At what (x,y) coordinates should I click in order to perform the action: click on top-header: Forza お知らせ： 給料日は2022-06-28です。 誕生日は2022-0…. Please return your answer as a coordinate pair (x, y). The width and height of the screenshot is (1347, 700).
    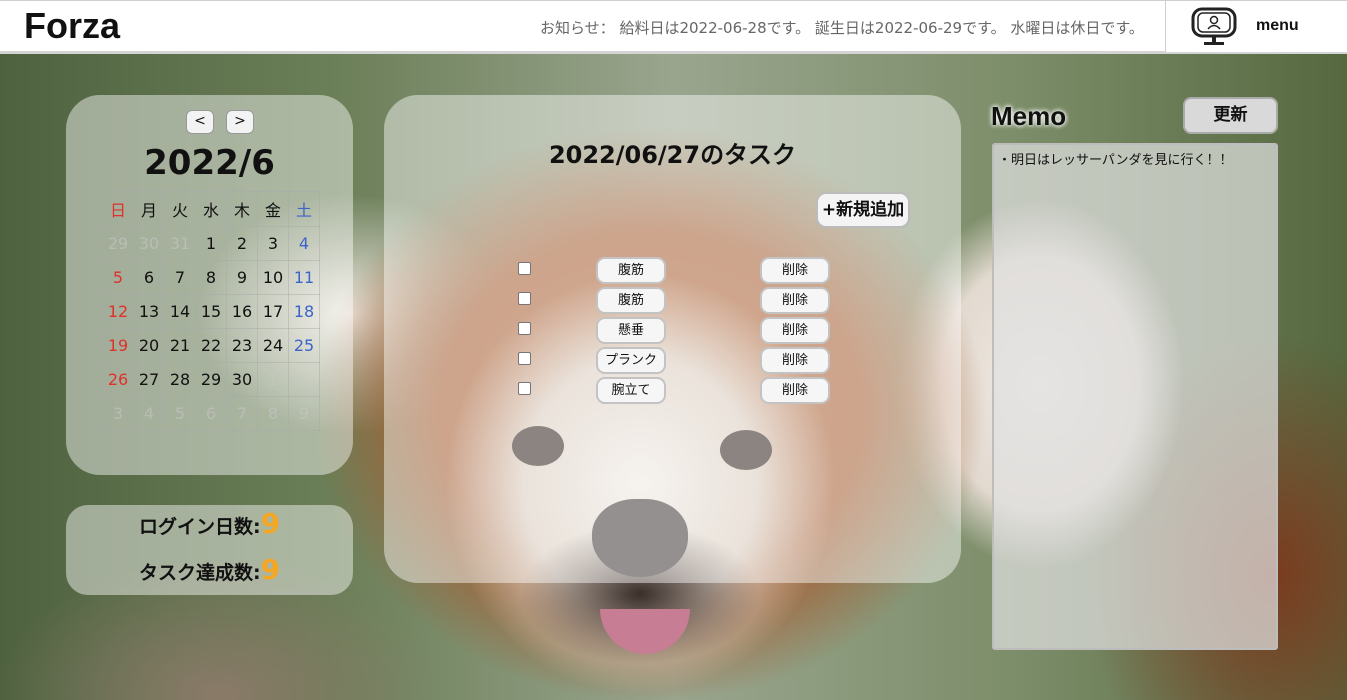
    Looking at the image, I should click on (673, 27).